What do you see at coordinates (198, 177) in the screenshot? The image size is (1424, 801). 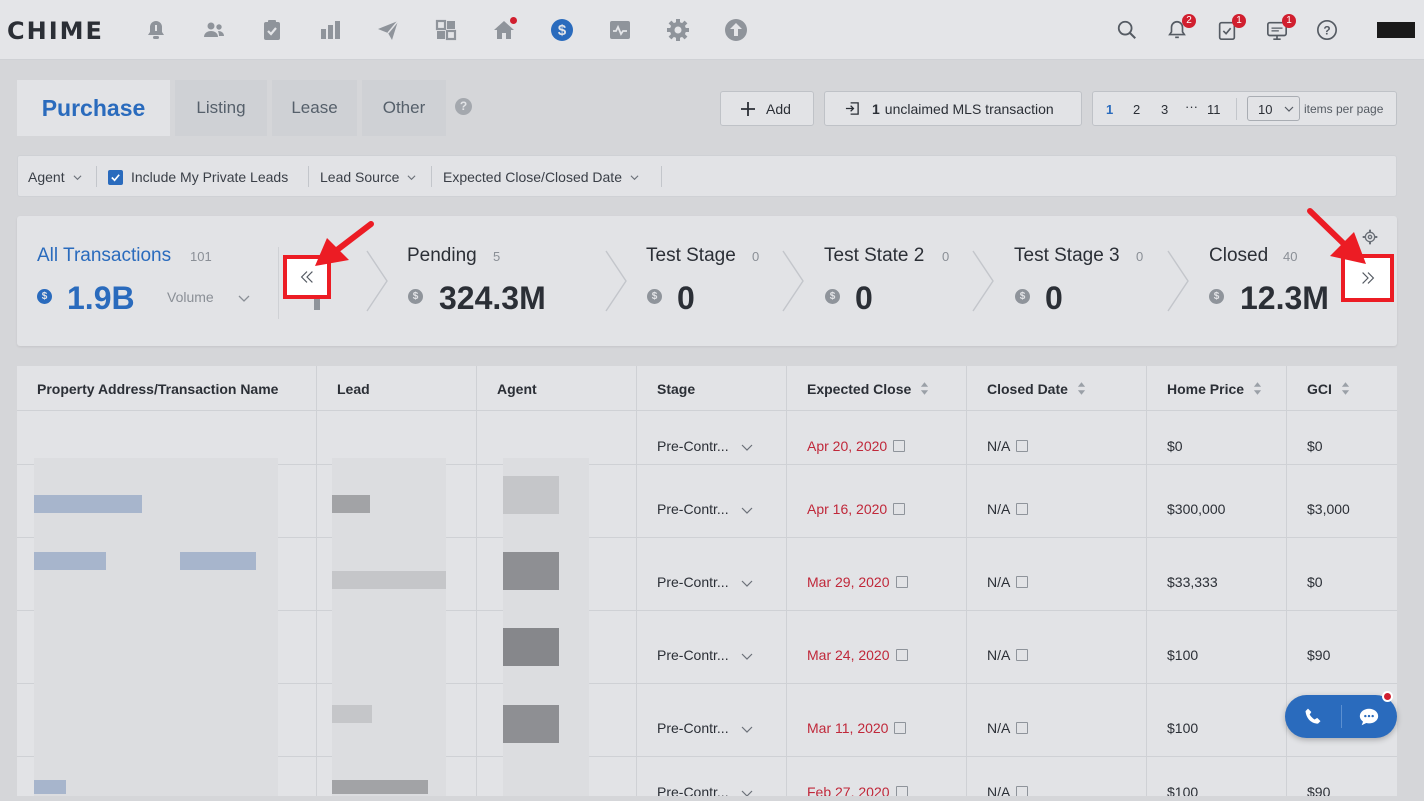 I see `include-private-leads-toggle: Include My Private Leads` at bounding box center [198, 177].